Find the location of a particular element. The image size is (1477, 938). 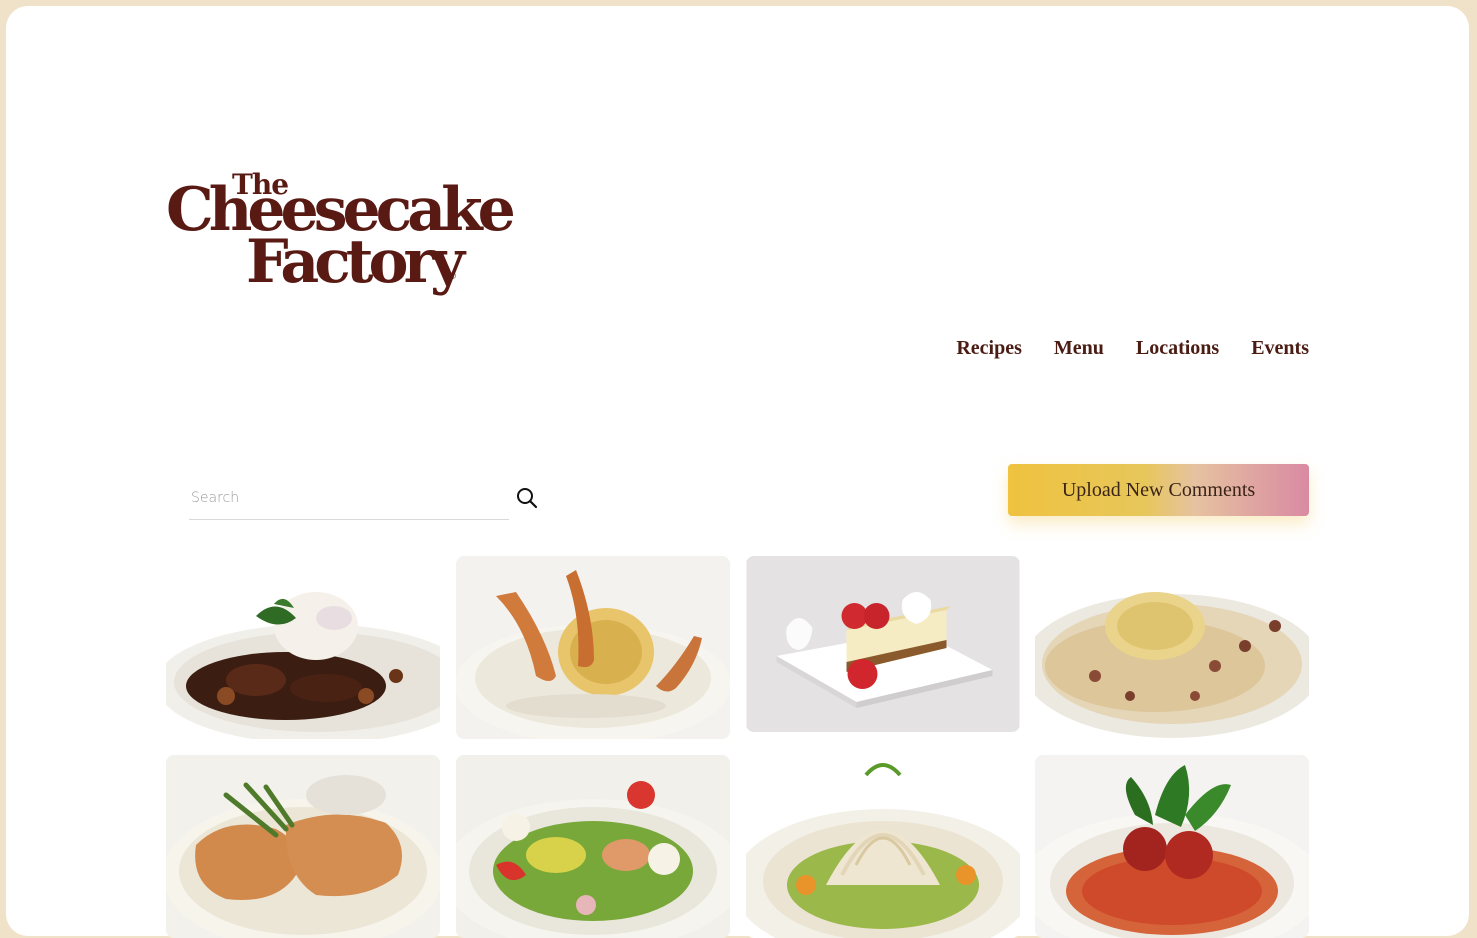

gallery-card-cobb-salad is located at coordinates (593, 846).